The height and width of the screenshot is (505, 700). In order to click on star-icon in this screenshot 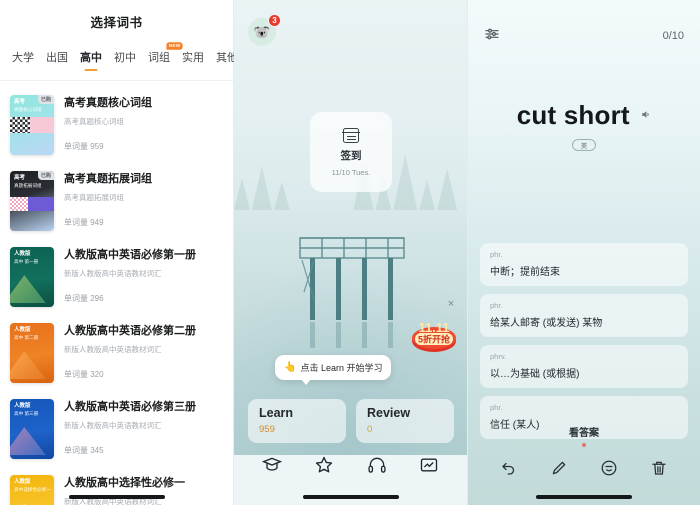, I will do `click(324, 465)`.